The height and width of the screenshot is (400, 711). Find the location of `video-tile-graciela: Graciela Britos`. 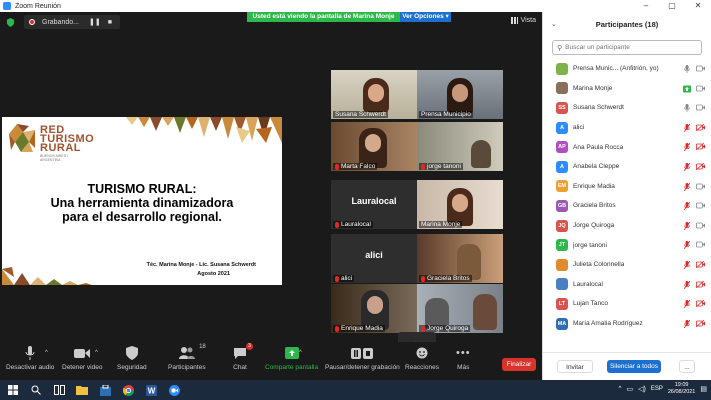

video-tile-graciela: Graciela Britos is located at coordinates (460, 258).